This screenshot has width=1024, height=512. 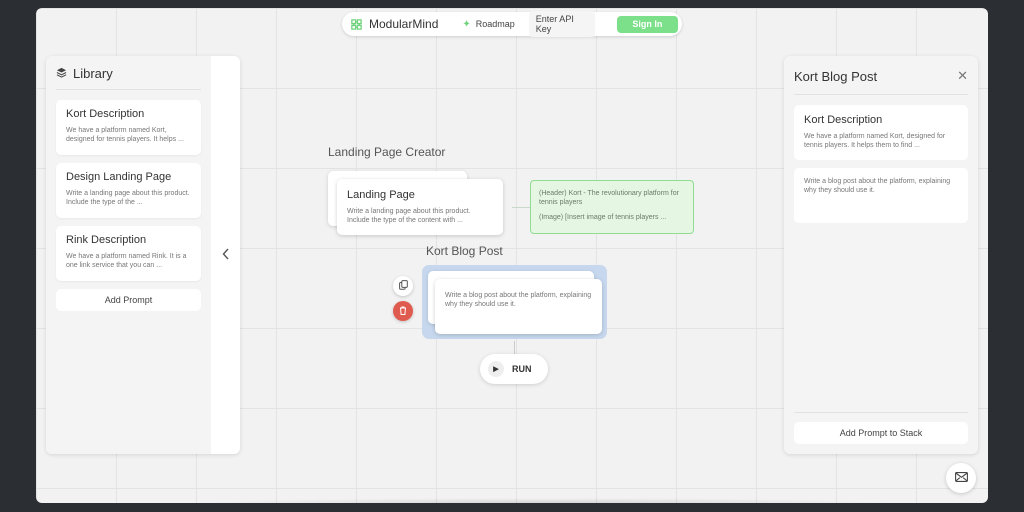 What do you see at coordinates (496, 369) in the screenshot?
I see `play-icon: ▶` at bounding box center [496, 369].